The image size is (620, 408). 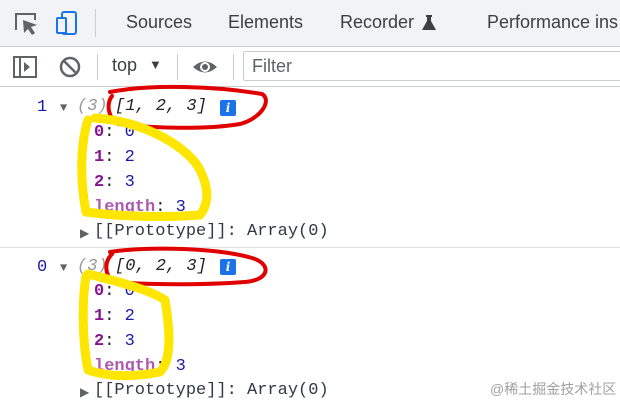 What do you see at coordinates (377, 22) in the screenshot?
I see `tab-recorder-label: Recorder` at bounding box center [377, 22].